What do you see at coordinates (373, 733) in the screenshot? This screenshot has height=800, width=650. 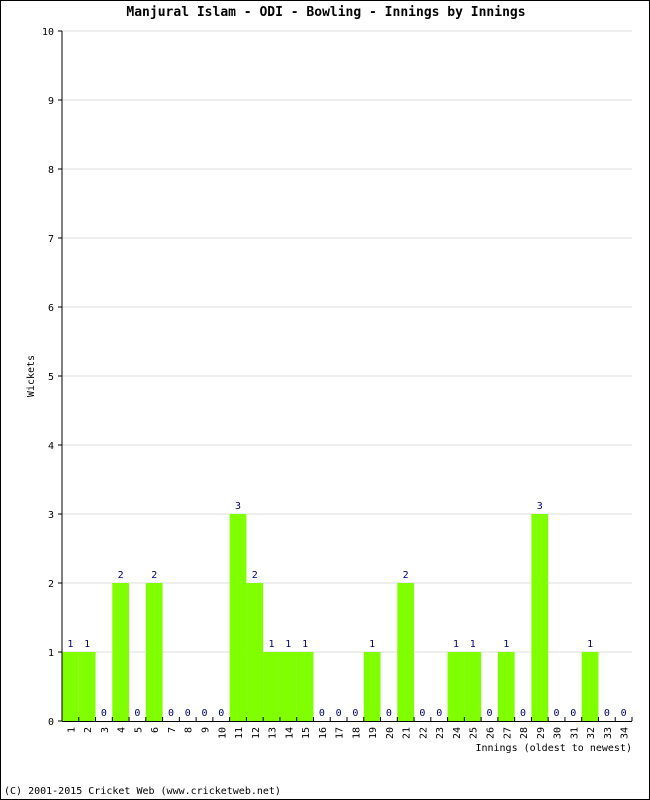 I see `x-tick-label: 19` at bounding box center [373, 733].